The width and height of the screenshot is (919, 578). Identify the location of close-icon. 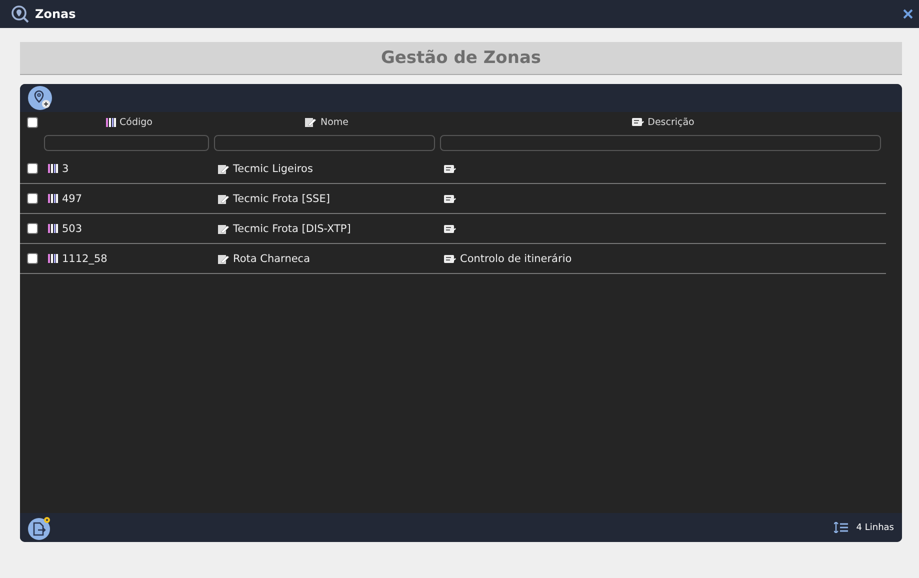
(908, 14).